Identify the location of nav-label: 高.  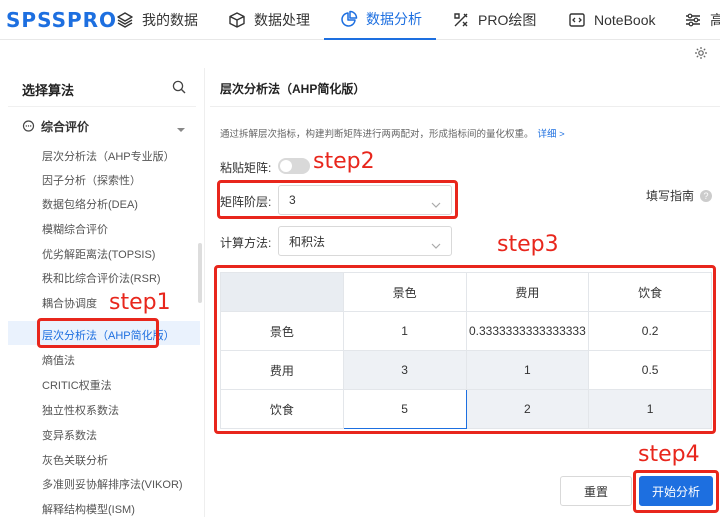
(715, 20).